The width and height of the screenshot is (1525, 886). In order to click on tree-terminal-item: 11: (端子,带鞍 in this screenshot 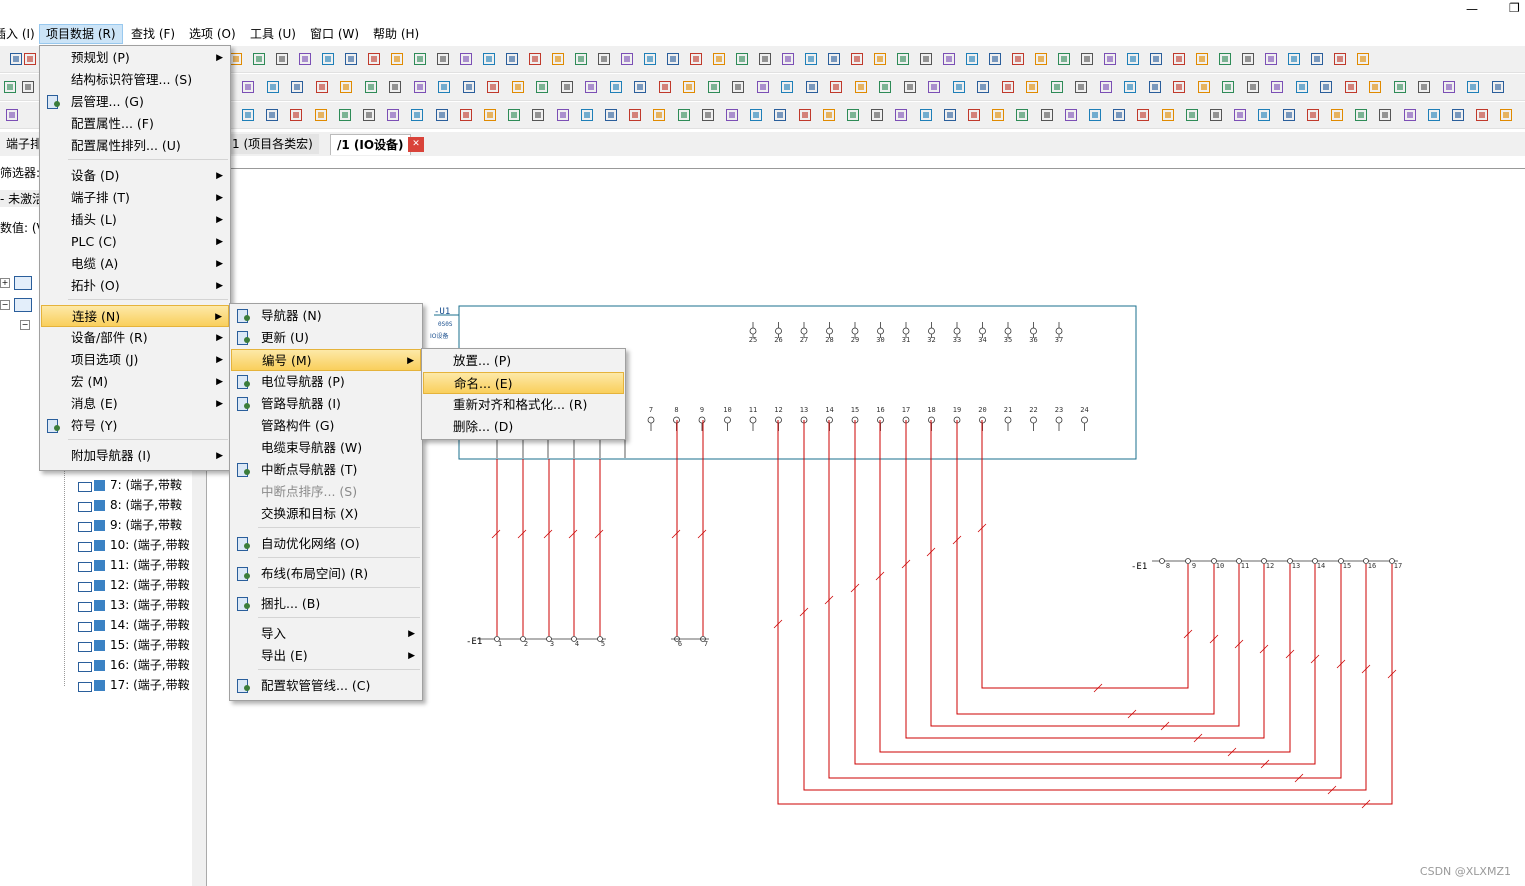, I will do `click(134, 565)`.